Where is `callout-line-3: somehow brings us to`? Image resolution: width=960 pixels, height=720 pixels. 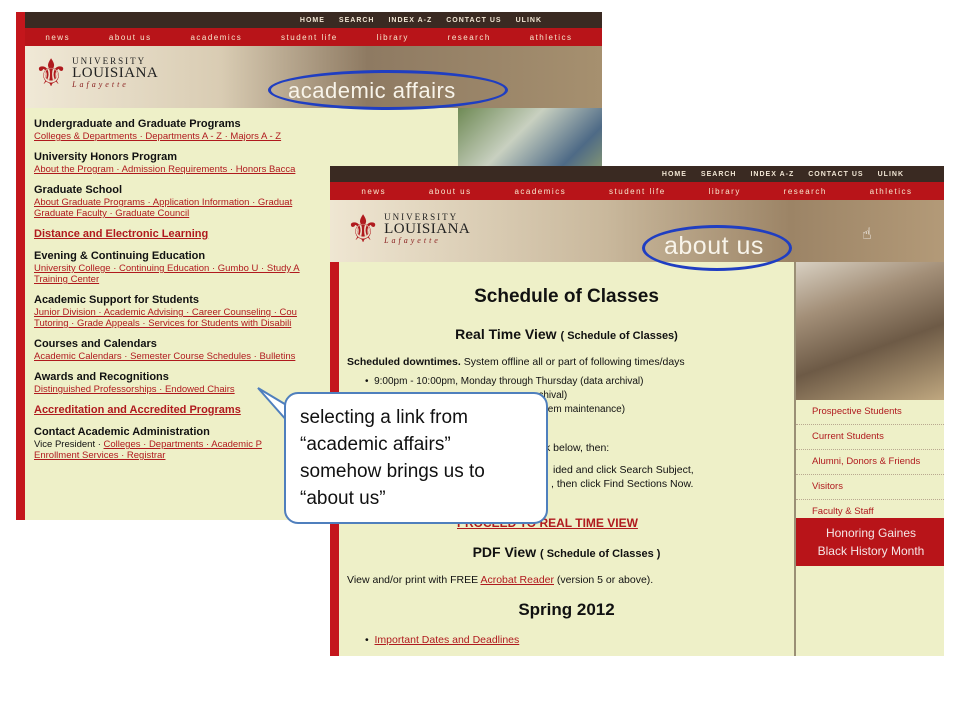
callout-line-3: somehow brings us to is located at coordinates (392, 471).